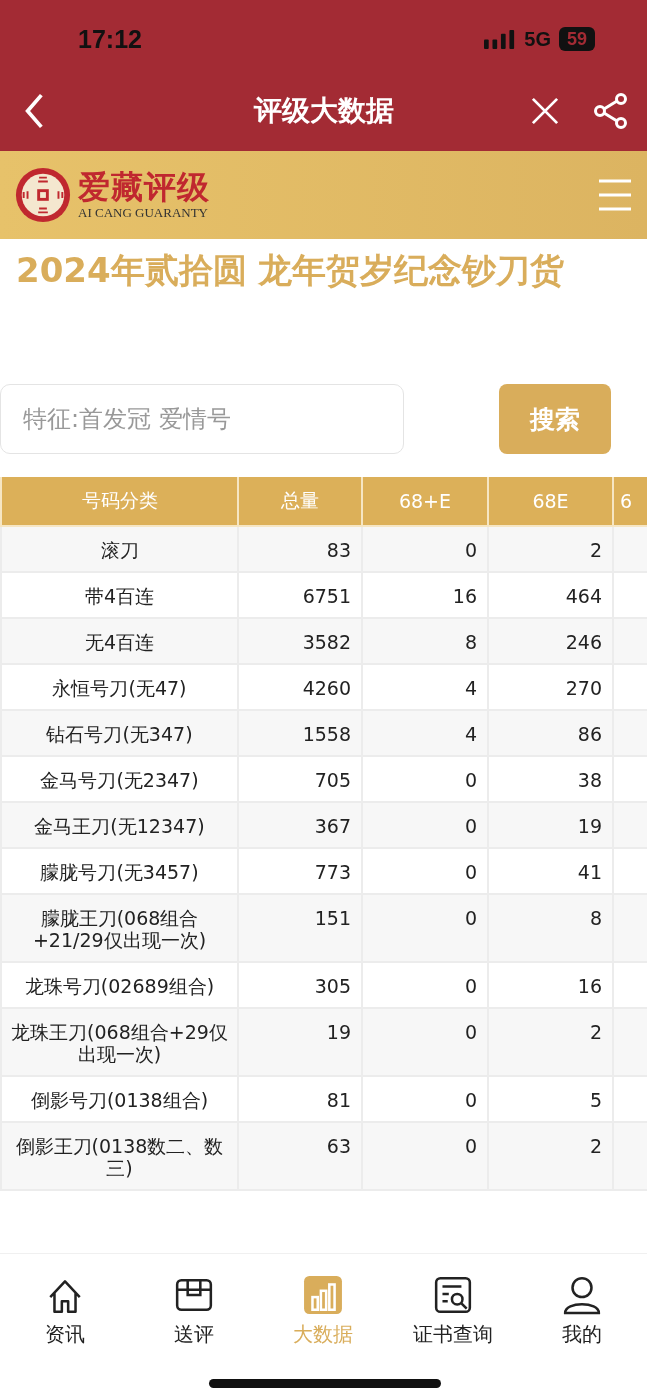  I want to click on clock-time: 17:12, so click(110, 39).